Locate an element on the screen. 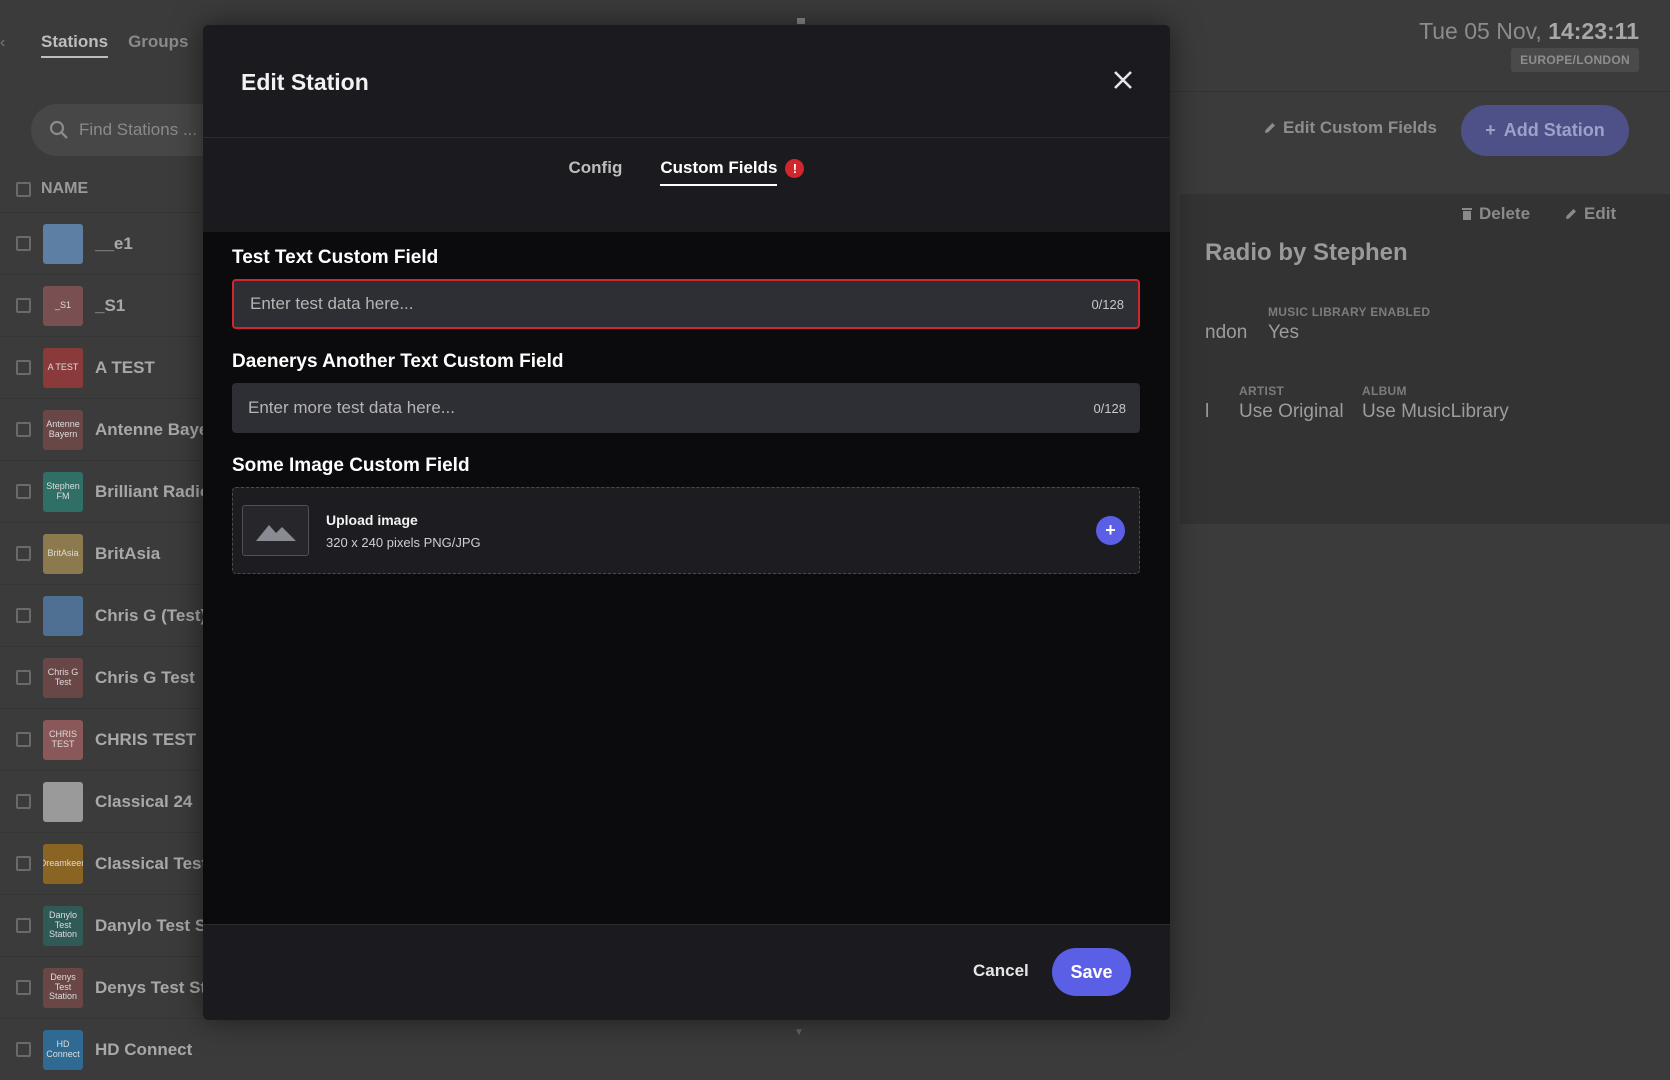 The width and height of the screenshot is (1670, 1080). modal-header: Edit Station is located at coordinates (686, 81).